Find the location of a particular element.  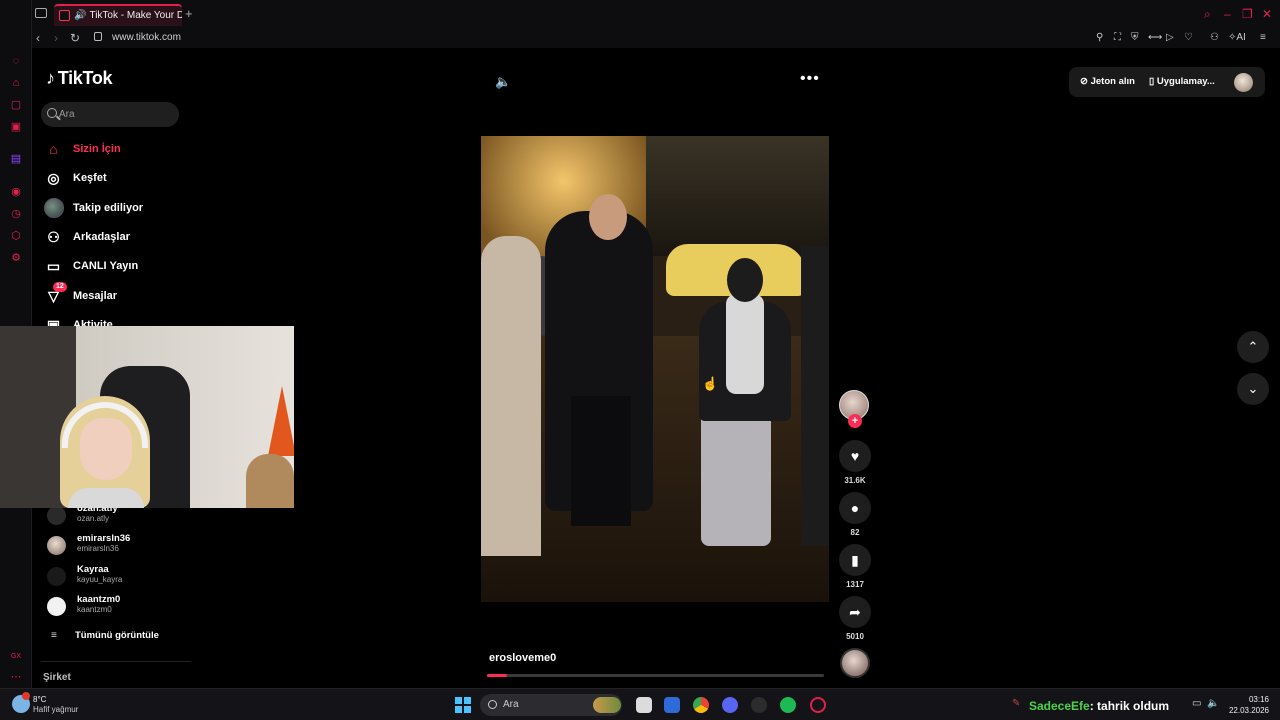

see-all-button: ≡ Tümünü görüntüle is located at coordinates (103, 635).